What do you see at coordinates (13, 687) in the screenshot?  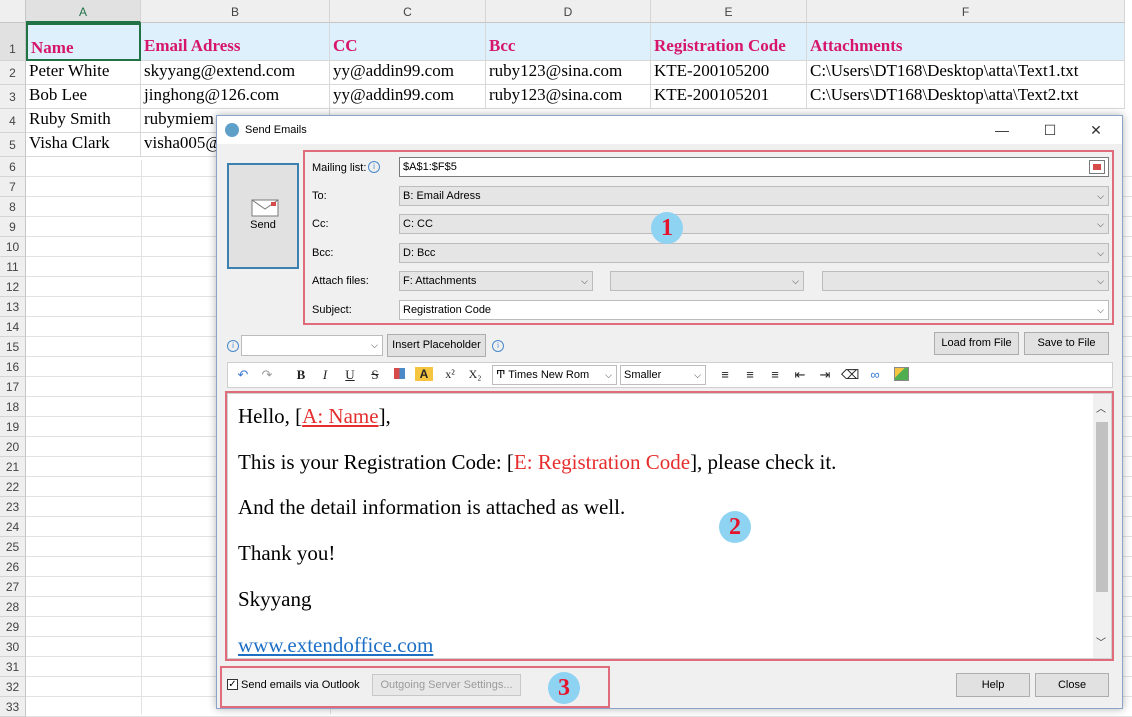 I see `row-header: 32` at bounding box center [13, 687].